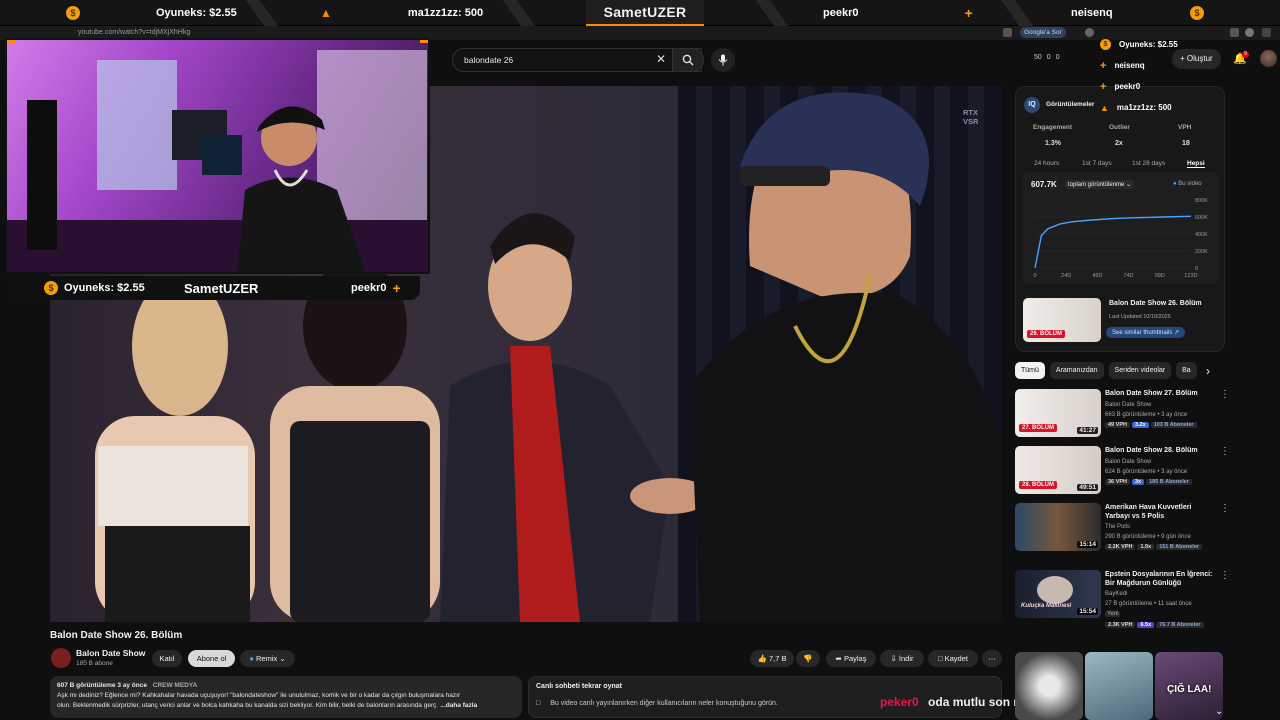 This screenshot has width=1280, height=720. What do you see at coordinates (1043, 32) in the screenshot?
I see `google-ask-chip: Google'a Sor` at bounding box center [1043, 32].